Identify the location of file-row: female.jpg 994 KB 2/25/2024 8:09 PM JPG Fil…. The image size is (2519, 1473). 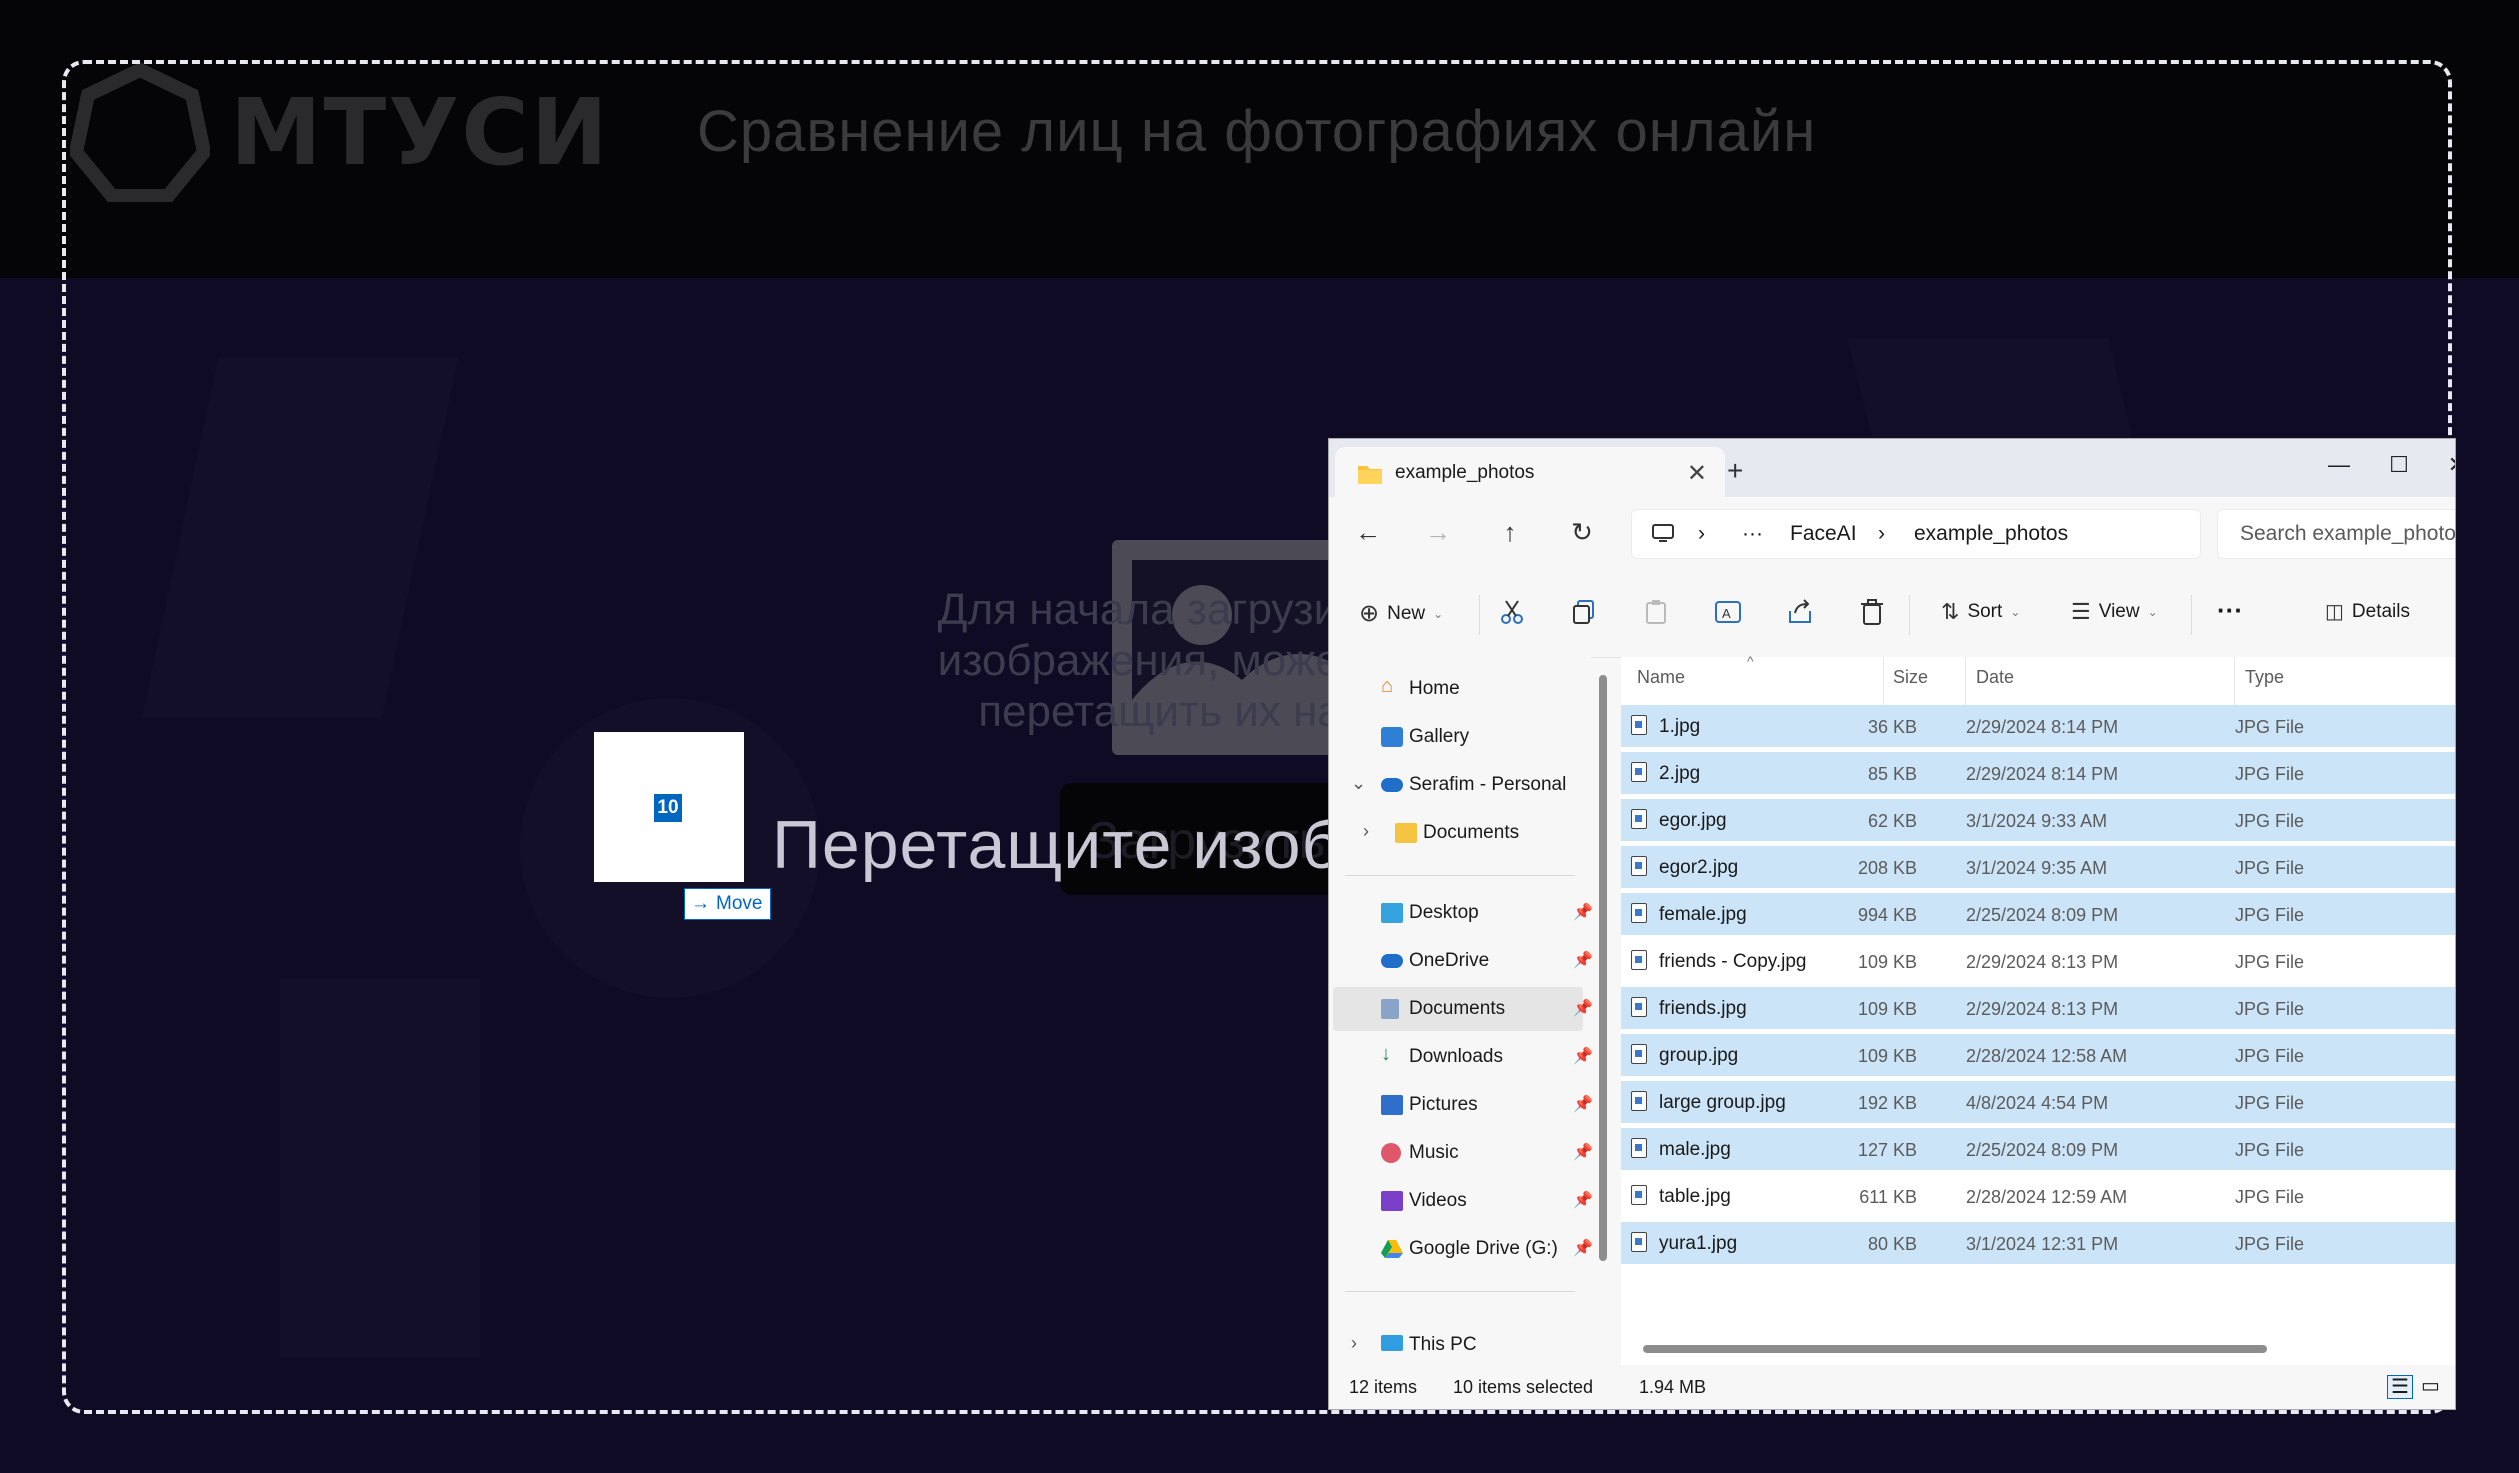
(2038, 914).